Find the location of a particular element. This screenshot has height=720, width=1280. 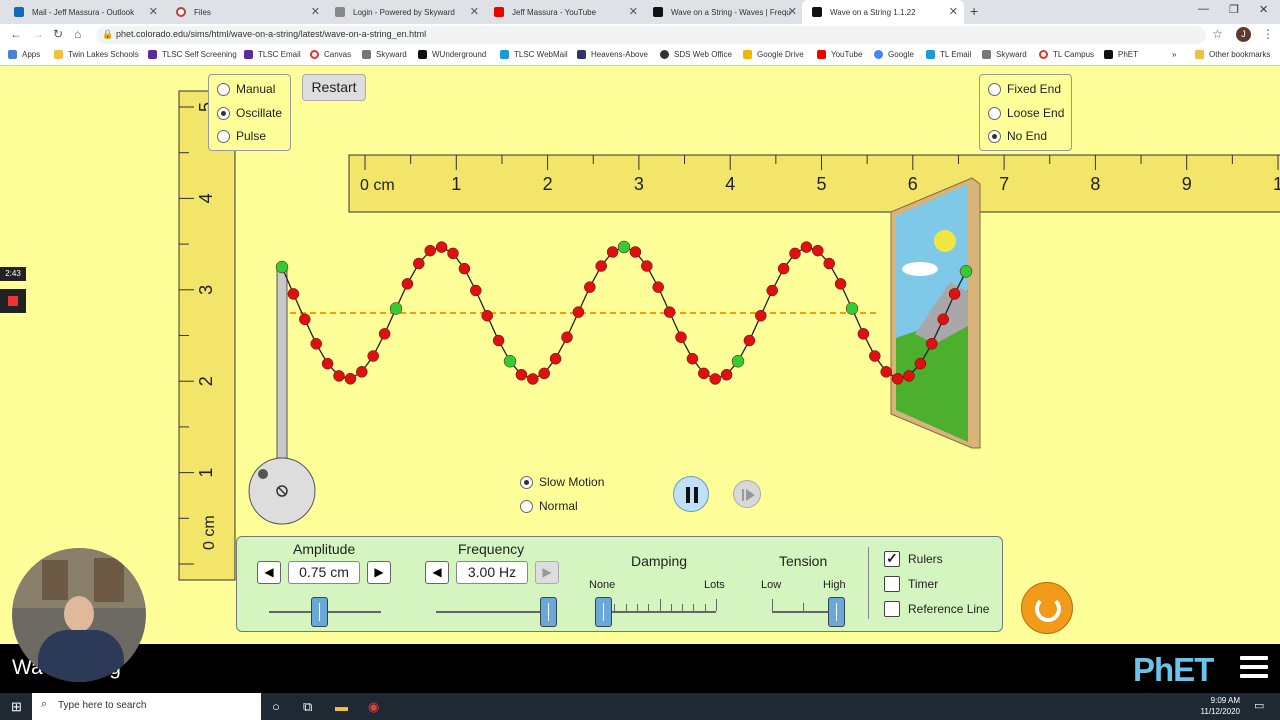

phet-logo: PhET is located at coordinates (1173, 670).